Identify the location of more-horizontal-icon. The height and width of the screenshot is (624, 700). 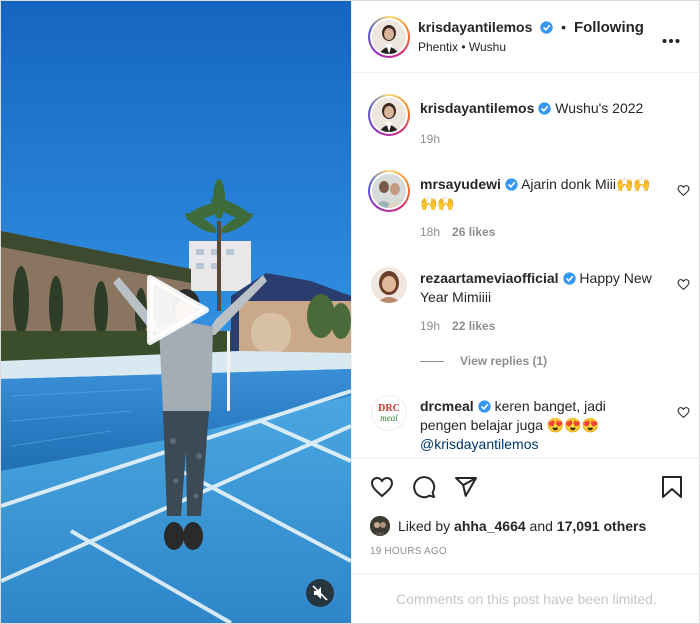
(671, 41).